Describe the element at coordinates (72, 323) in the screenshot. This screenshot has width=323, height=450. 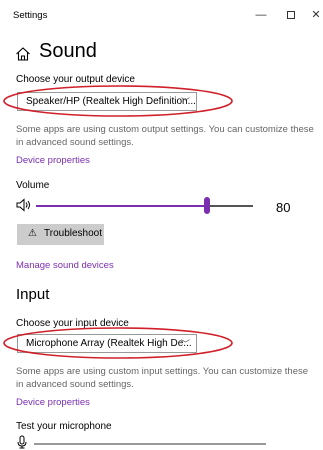
I see `input-device-label: Choose your input device` at that location.